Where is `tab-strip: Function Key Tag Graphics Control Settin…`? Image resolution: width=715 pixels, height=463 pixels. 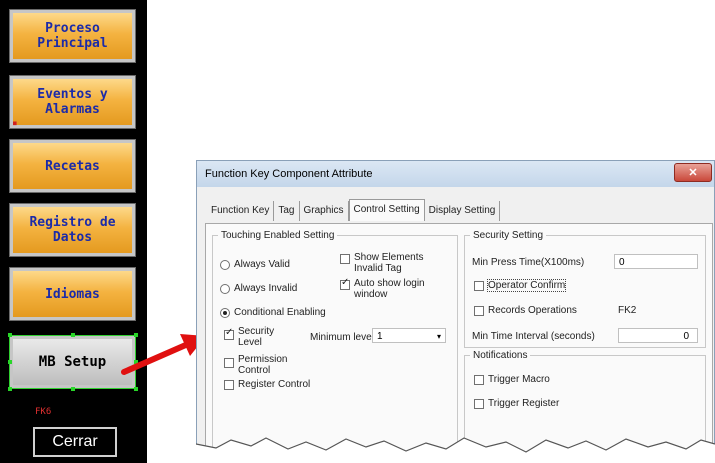 tab-strip: Function Key Tag Graphics Control Settin… is located at coordinates (354, 210).